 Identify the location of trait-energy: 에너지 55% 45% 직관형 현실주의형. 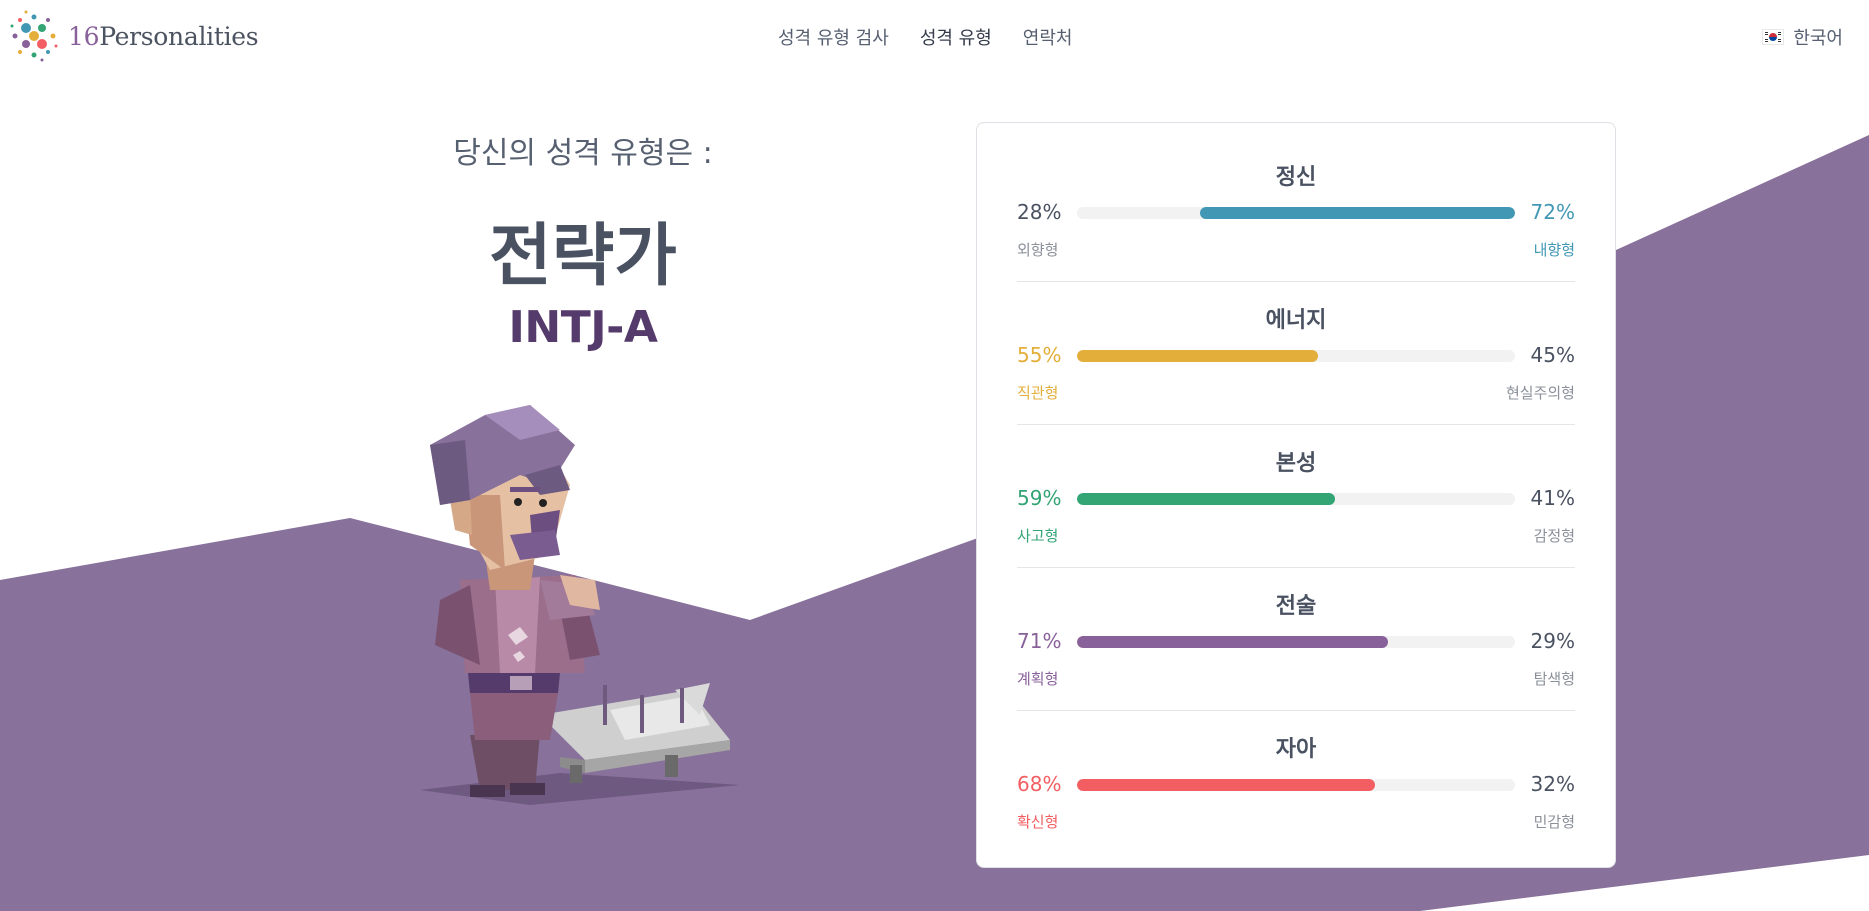
(1296, 337).